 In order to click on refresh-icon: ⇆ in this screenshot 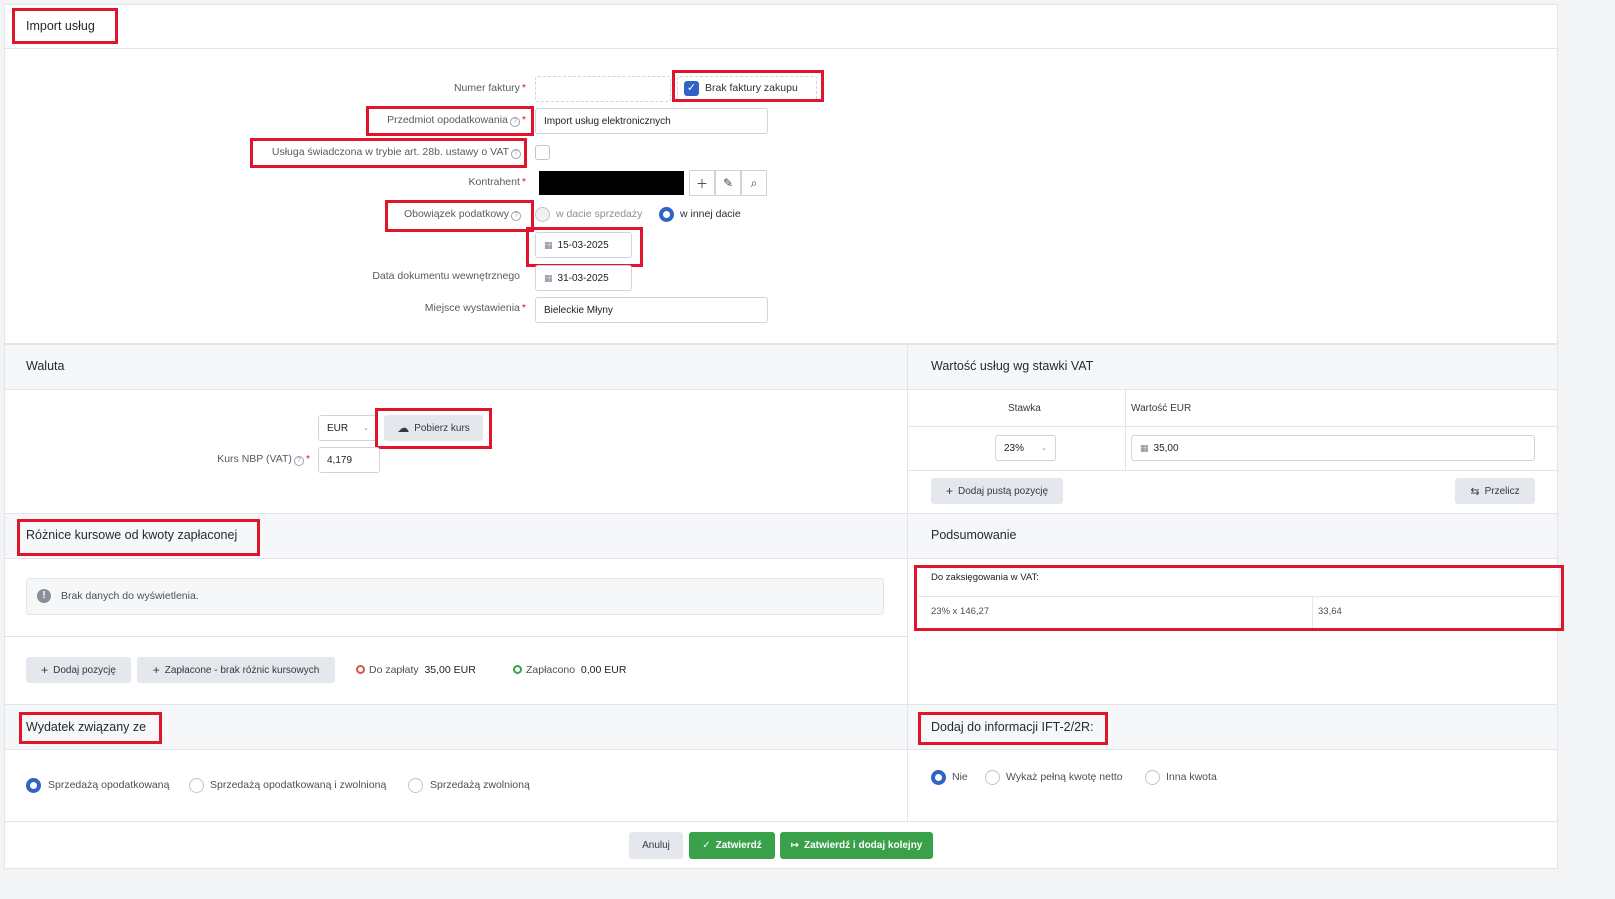, I will do `click(1475, 491)`.